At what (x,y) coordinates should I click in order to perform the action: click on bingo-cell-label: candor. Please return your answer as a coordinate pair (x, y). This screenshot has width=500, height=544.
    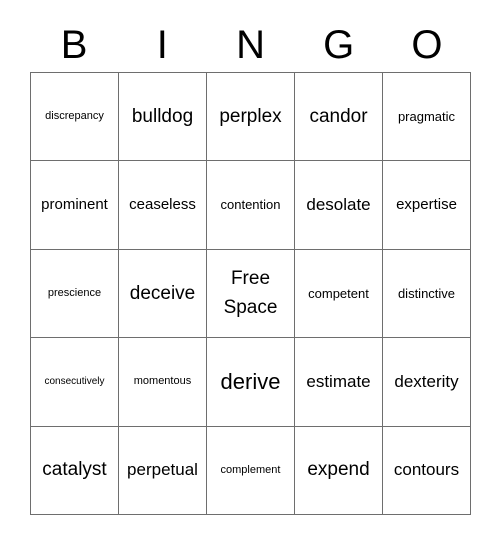
    Looking at the image, I should click on (338, 116).